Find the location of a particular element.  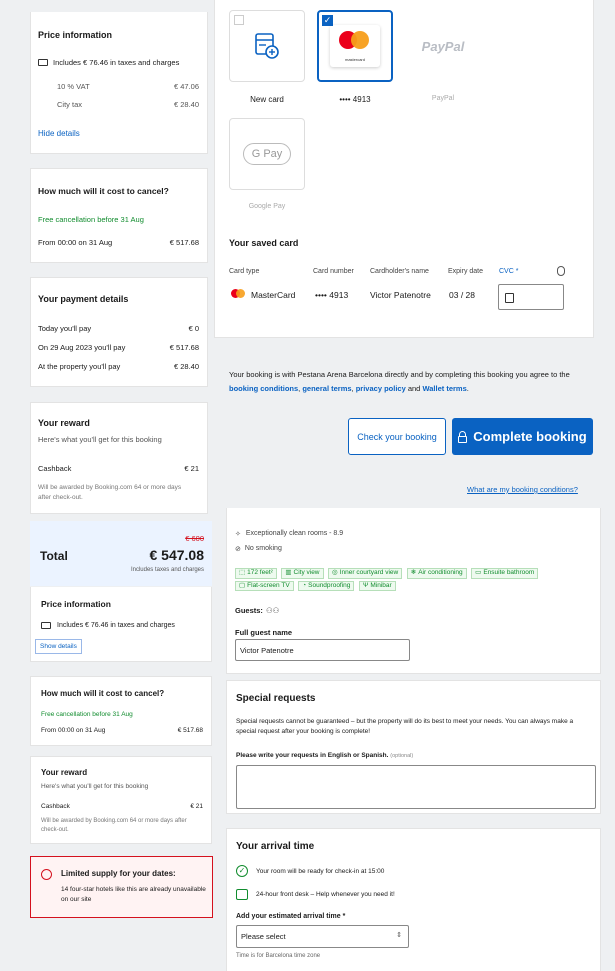

snowflake-icon: ❄ is located at coordinates (413, 572).